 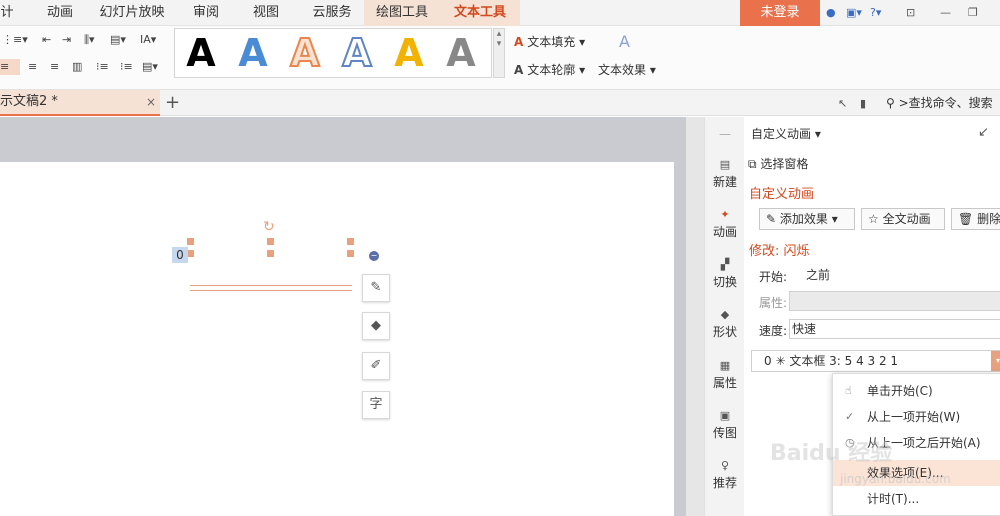 What do you see at coordinates (499, 53) in the screenshot?
I see `gallery-scroll: ▴ ▾` at bounding box center [499, 53].